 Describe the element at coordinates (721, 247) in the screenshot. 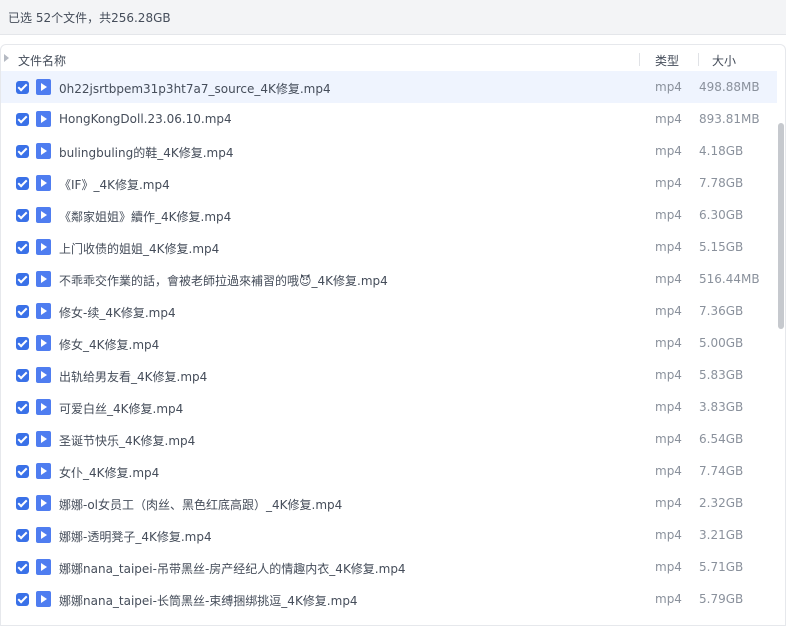

I see `file-size: 5.15GB` at that location.